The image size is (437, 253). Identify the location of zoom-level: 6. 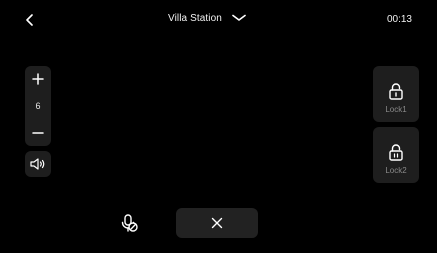
(38, 106).